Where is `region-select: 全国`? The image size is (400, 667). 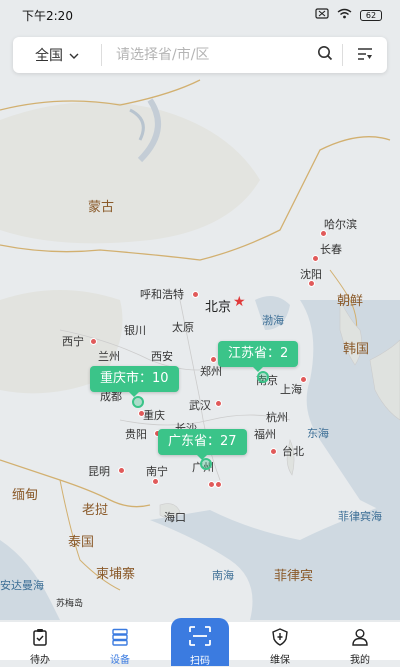 region-select: 全国 is located at coordinates (57, 55).